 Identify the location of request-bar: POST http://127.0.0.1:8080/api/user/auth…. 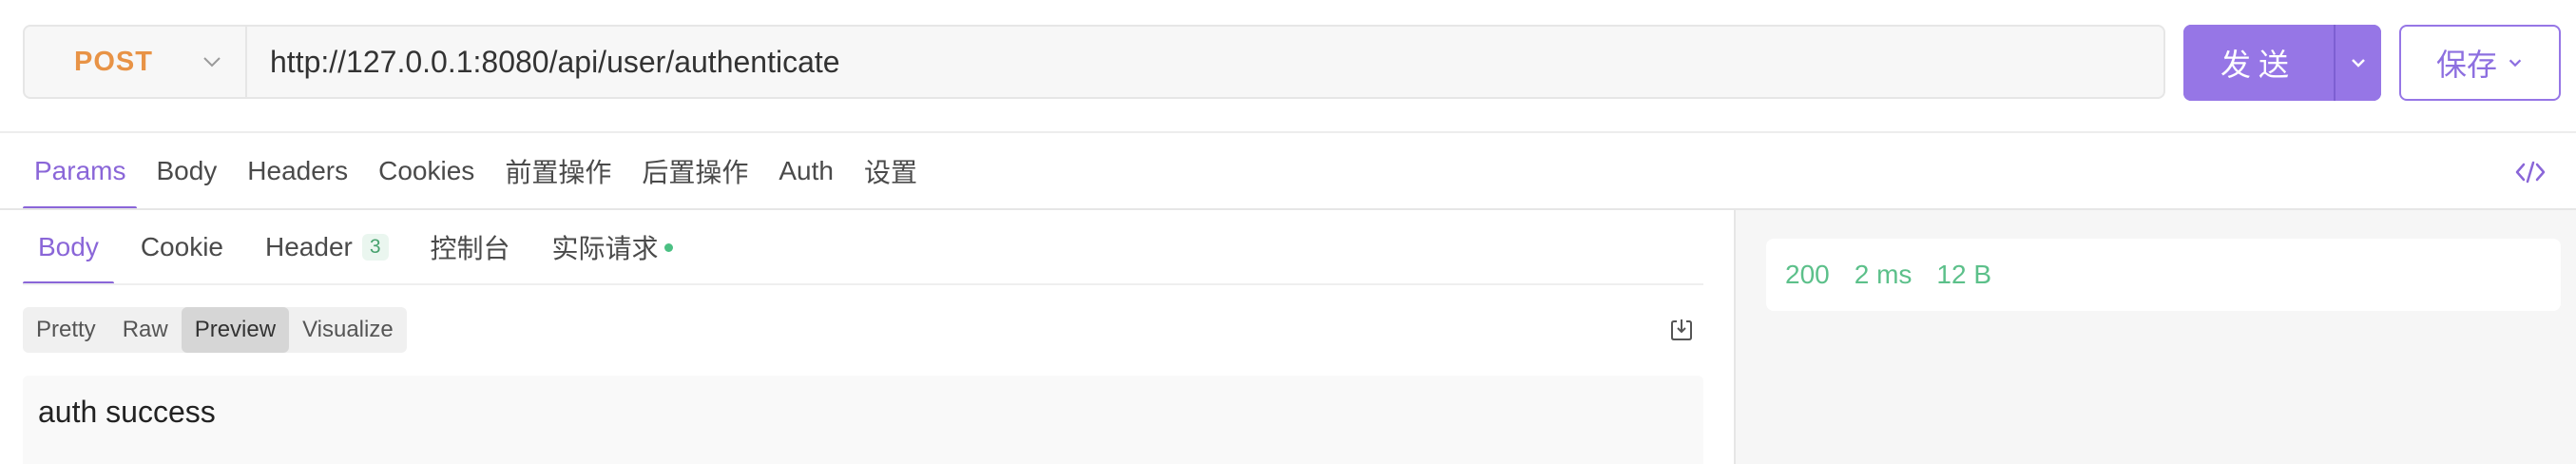
(1094, 62).